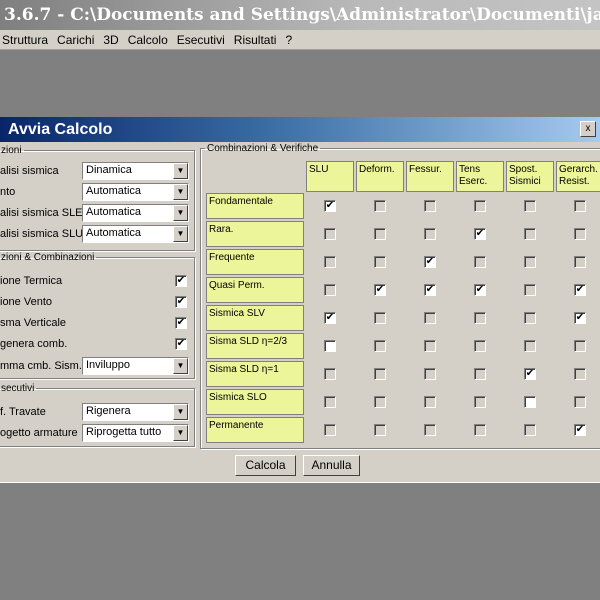  Describe the element at coordinates (257, 40) in the screenshot. I see `menu-risultati: Risultati` at that location.